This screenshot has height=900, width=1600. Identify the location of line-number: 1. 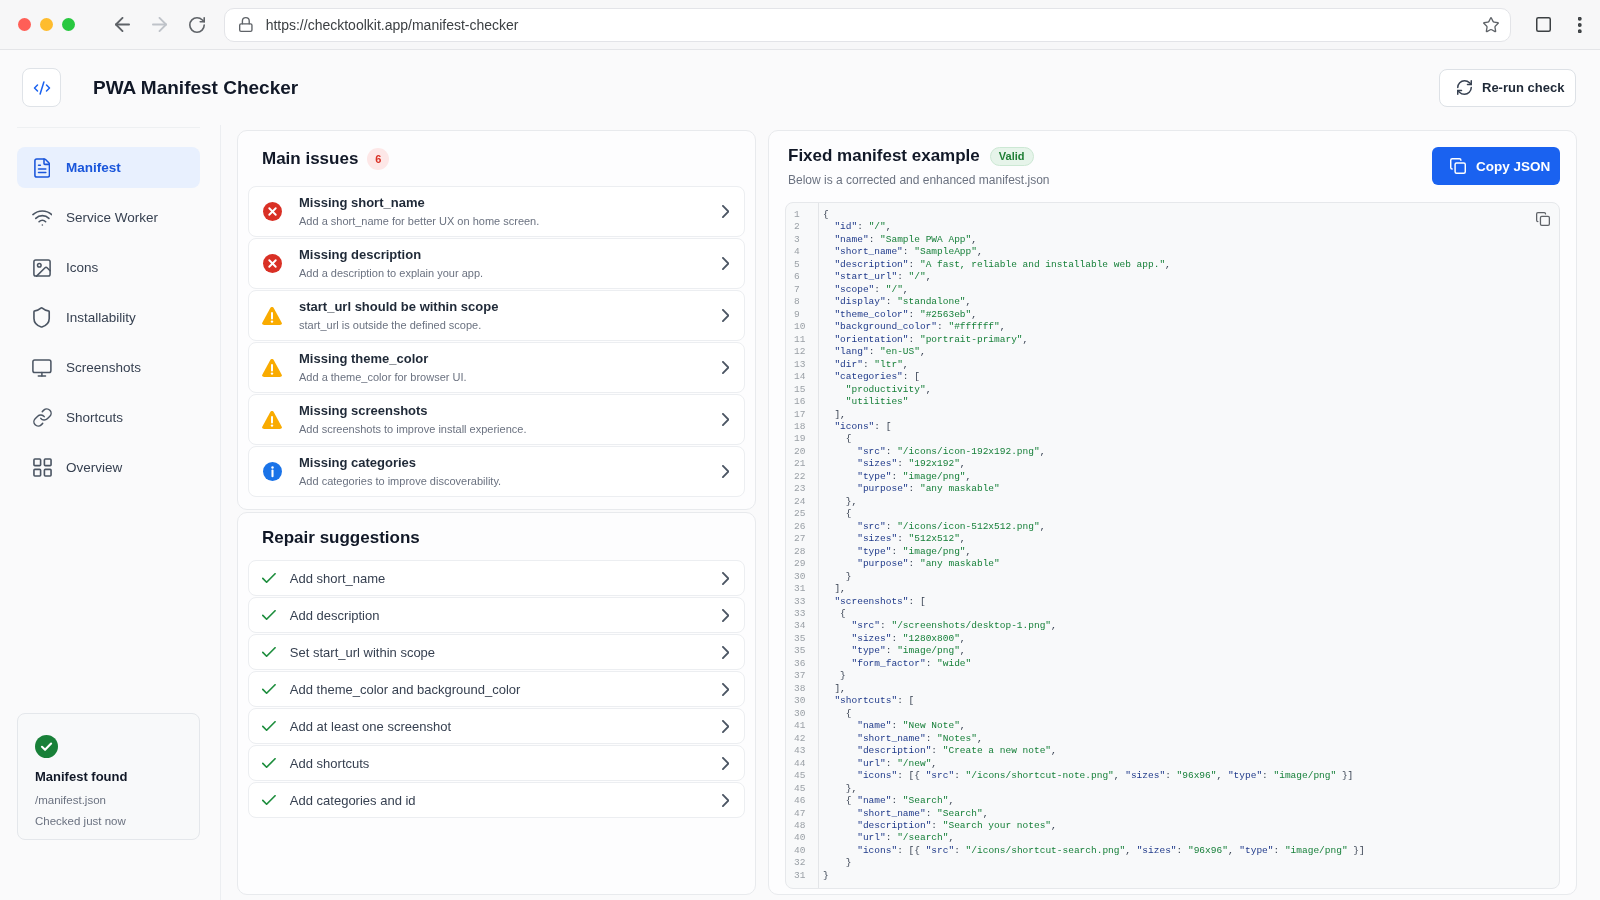
(797, 215).